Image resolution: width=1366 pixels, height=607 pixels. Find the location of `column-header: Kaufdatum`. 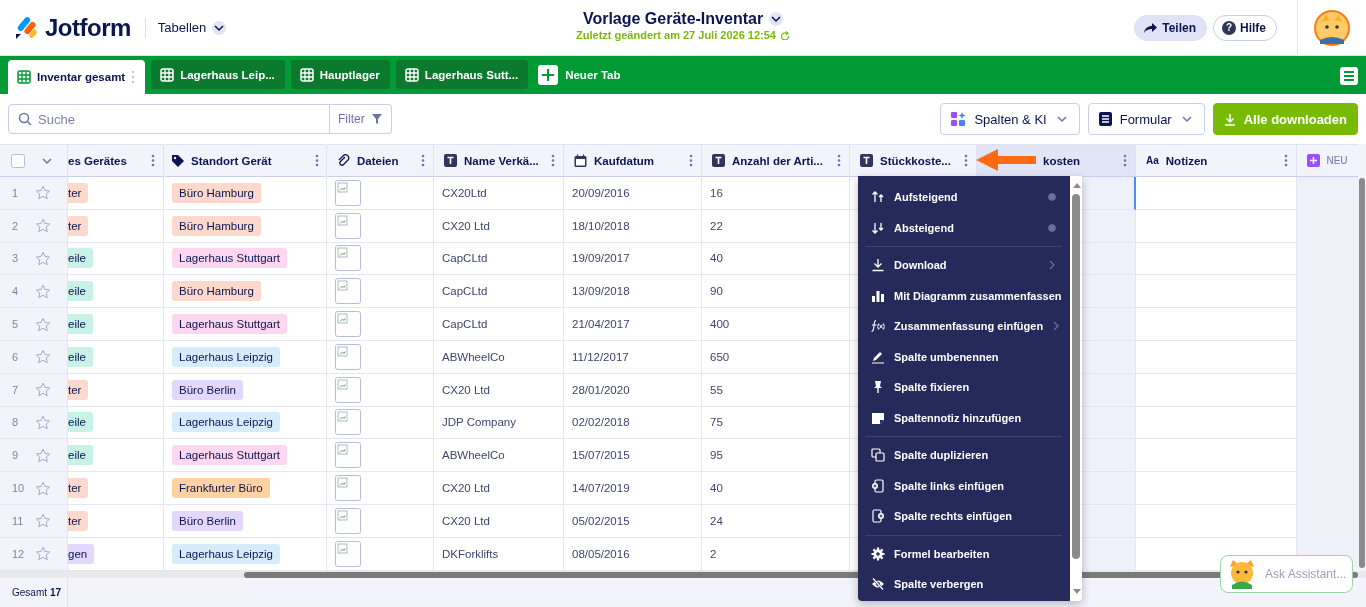

column-header: Kaufdatum is located at coordinates (633, 160).